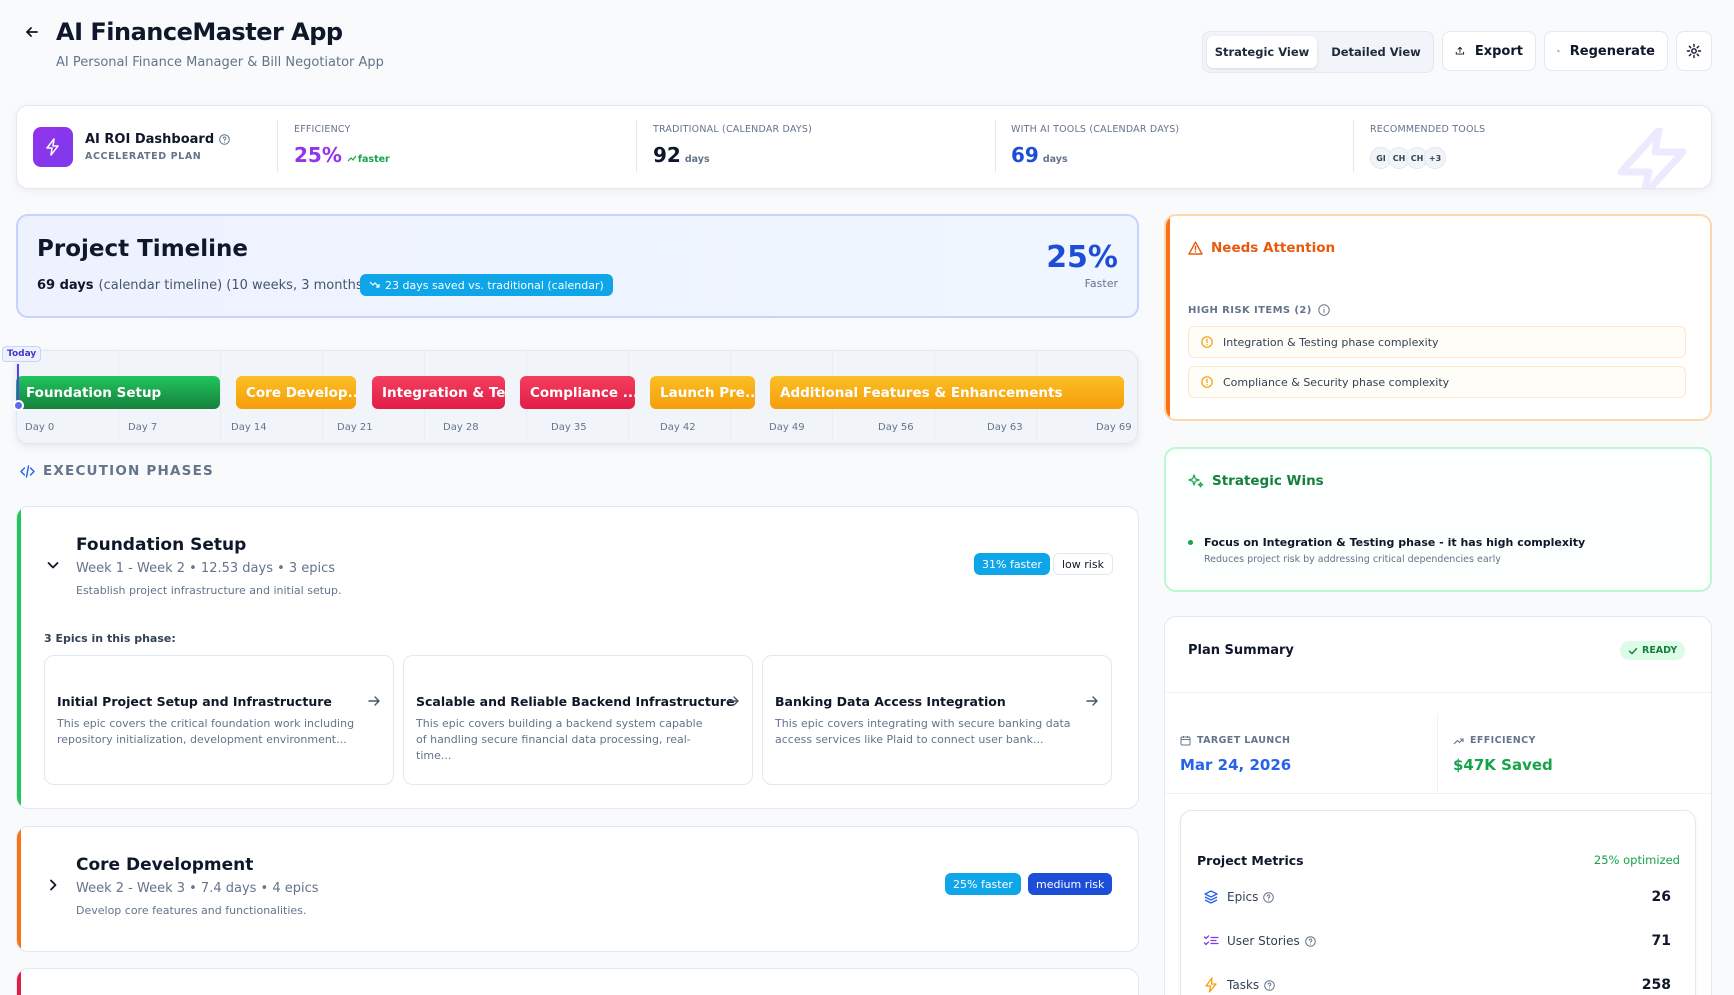 This screenshot has width=1734, height=995. Describe the element at coordinates (142, 249) in the screenshot. I see `timeline-title: Project Timeline` at that location.